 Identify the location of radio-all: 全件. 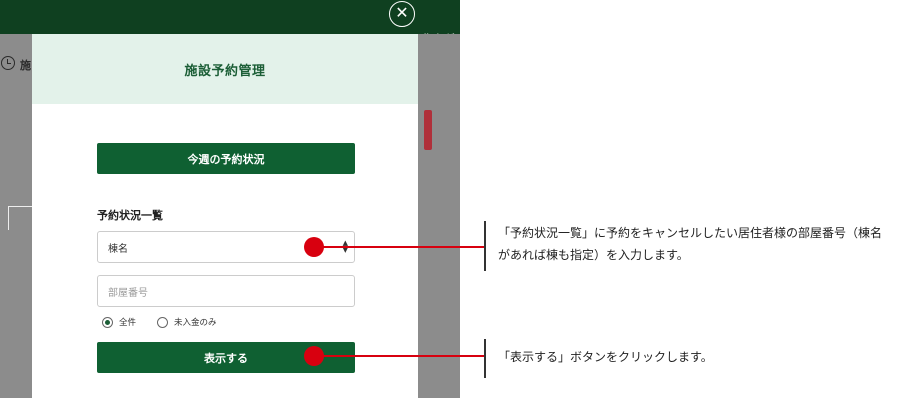
(119, 322).